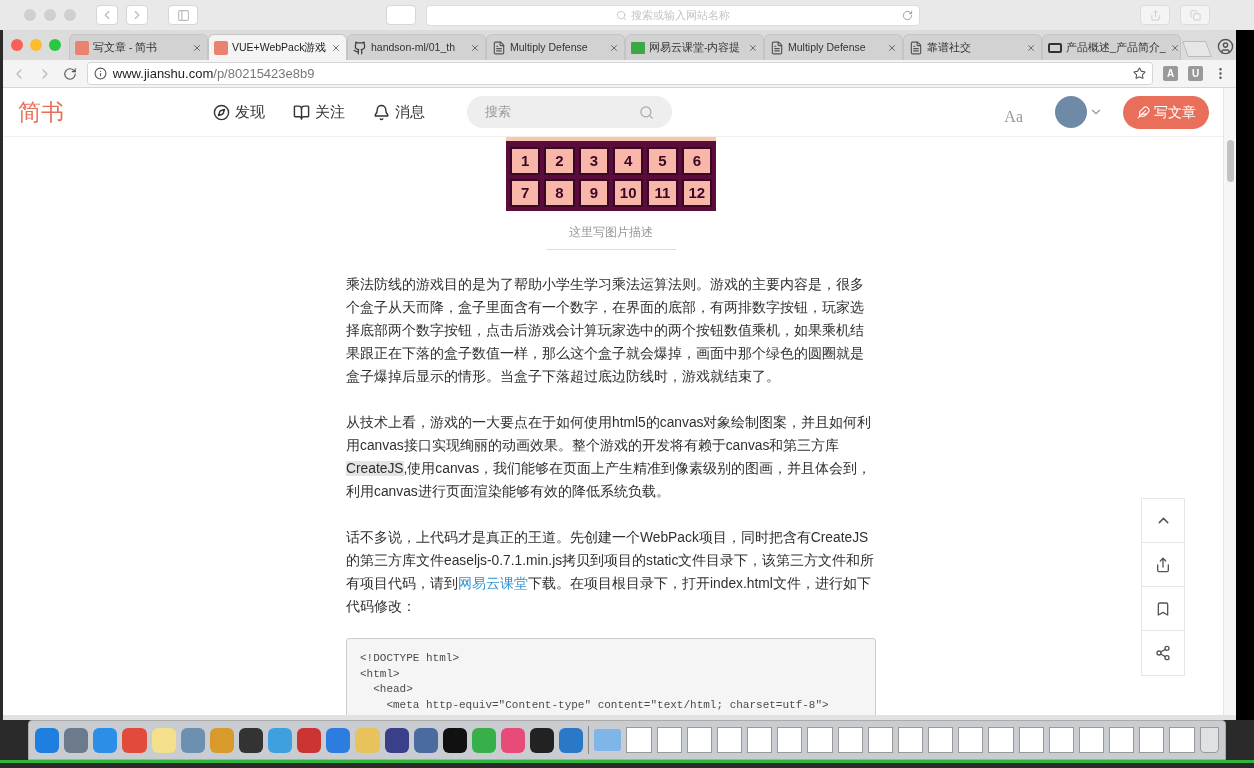  Describe the element at coordinates (525, 161) in the screenshot. I see `number-tile: 1` at that location.